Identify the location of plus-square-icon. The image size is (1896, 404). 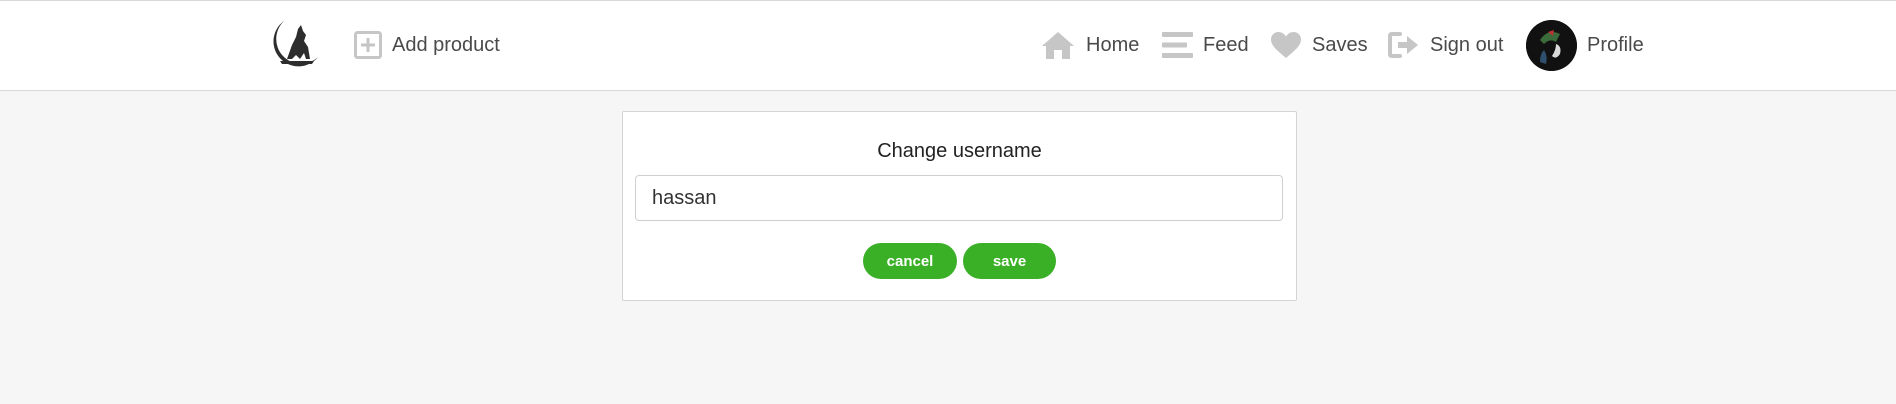
(368, 45).